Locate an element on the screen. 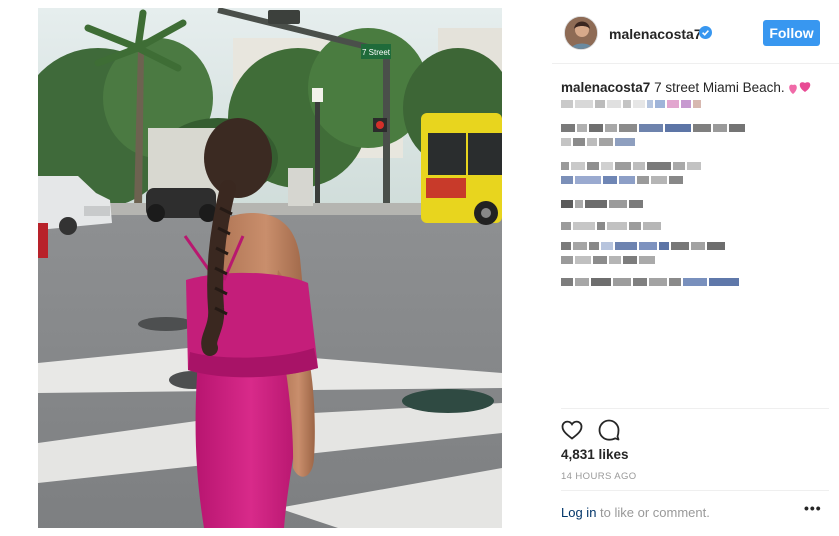  login-link: Log in is located at coordinates (578, 512).